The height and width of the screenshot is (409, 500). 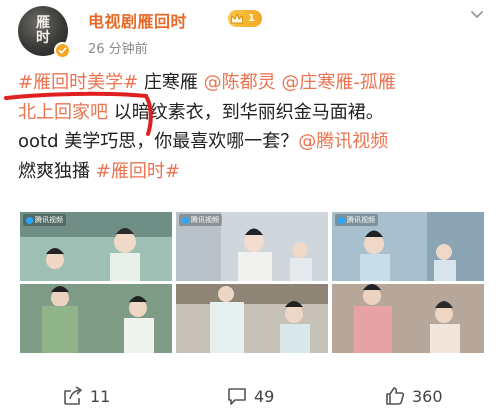 What do you see at coordinates (237, 17) in the screenshot?
I see `crown-icon` at bounding box center [237, 17].